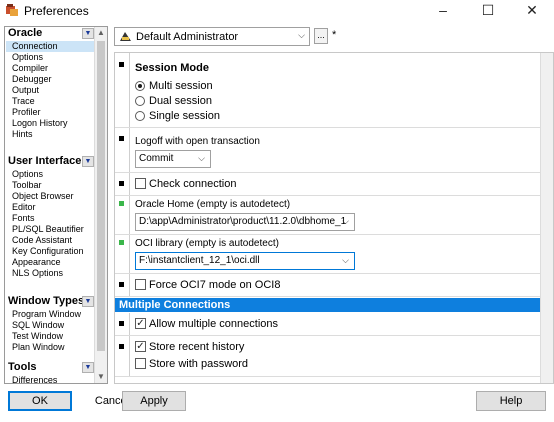  Describe the element at coordinates (50, 347) in the screenshot. I see `sidebar-item-plan-window: Plan Window` at that location.